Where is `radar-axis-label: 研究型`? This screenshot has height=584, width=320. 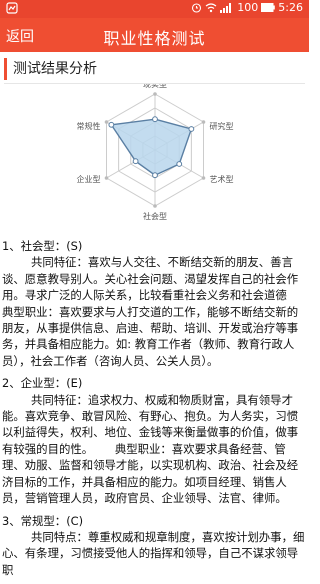 radar-axis-label: 研究型 is located at coordinates (221, 126).